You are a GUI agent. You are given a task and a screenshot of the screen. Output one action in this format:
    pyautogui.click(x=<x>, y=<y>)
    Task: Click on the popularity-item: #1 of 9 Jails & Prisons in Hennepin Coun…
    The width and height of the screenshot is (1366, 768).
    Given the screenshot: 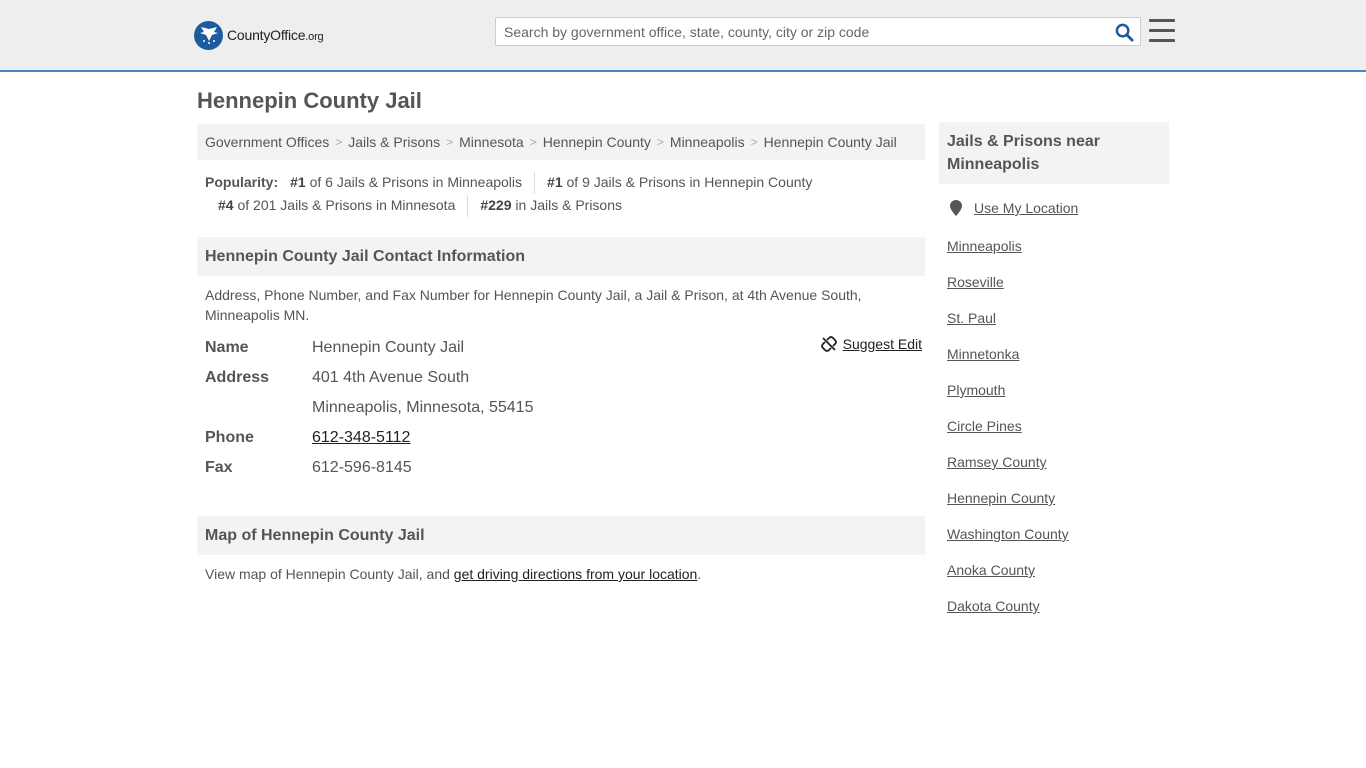 What is the action you would take?
    pyautogui.click(x=680, y=182)
    